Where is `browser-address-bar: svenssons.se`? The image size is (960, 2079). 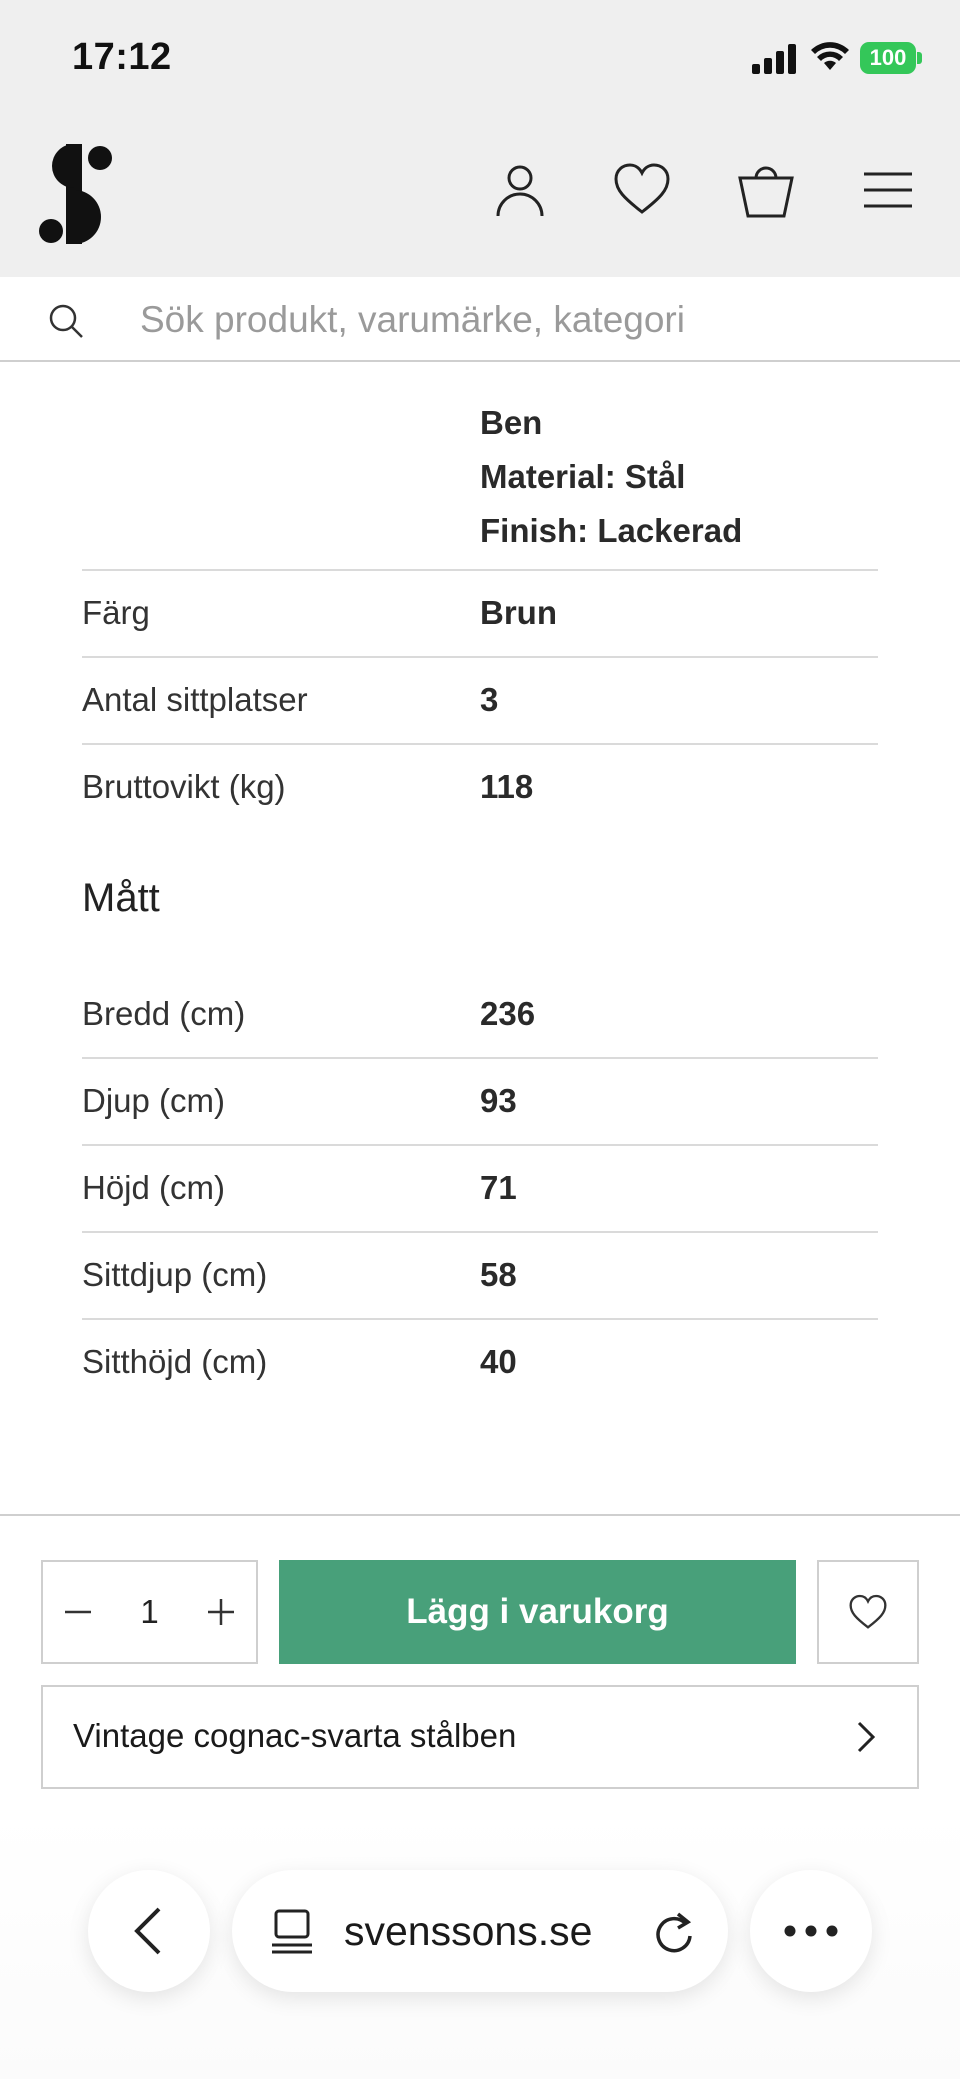 browser-address-bar: svenssons.se is located at coordinates (480, 1931).